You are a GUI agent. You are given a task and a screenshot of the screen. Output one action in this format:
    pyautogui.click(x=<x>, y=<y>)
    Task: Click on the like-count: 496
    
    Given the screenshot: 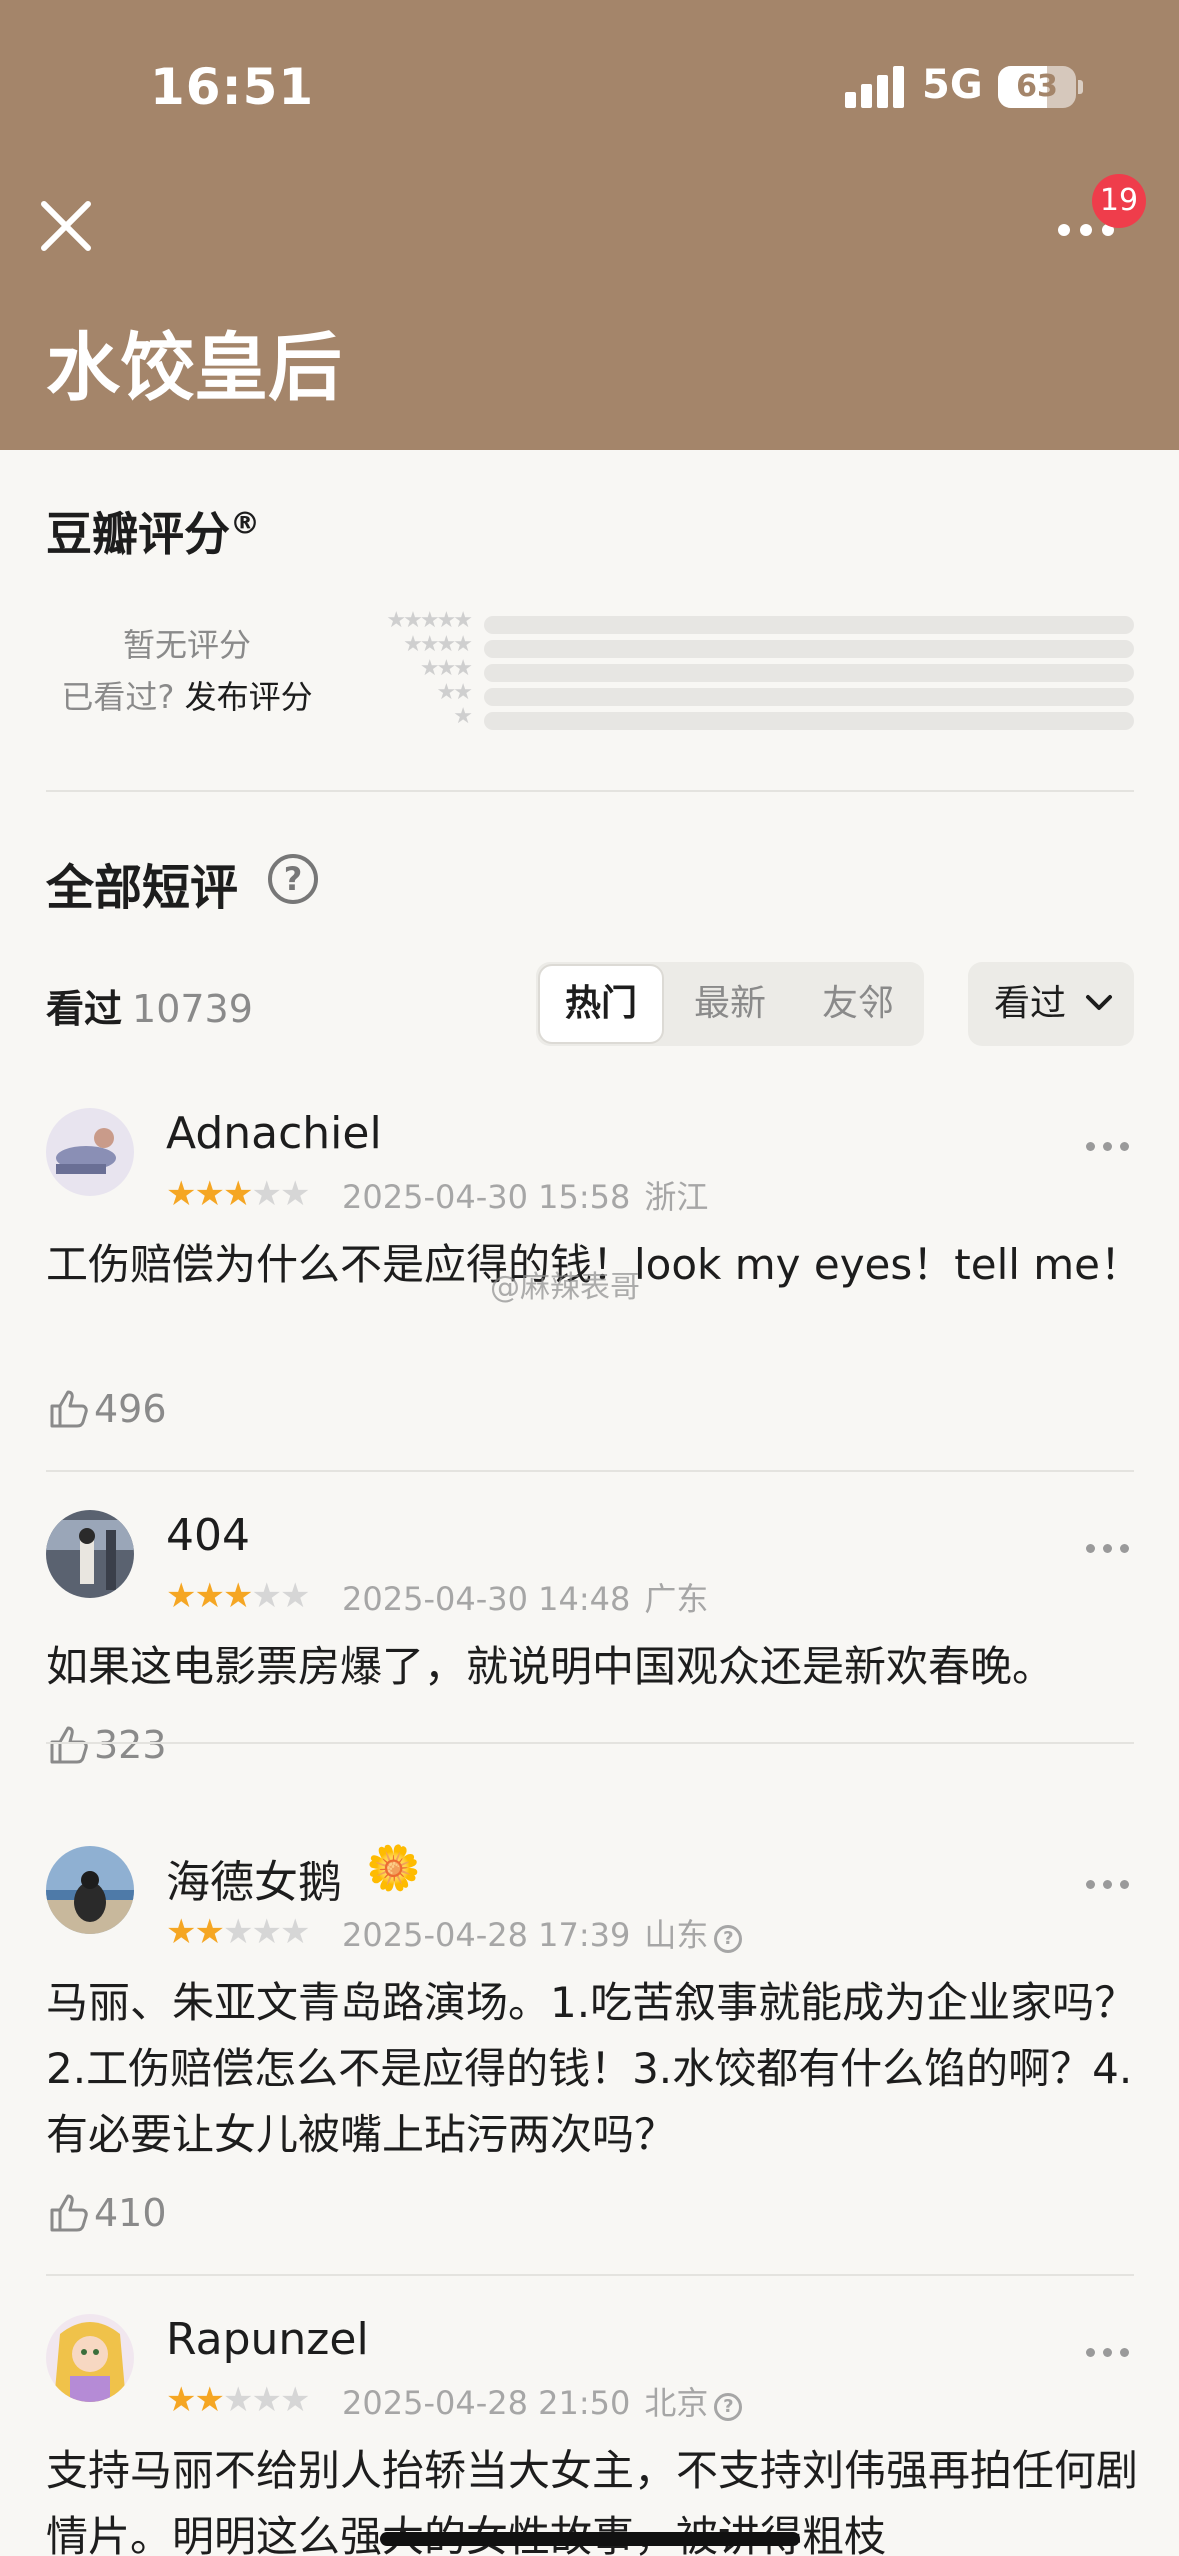 What is the action you would take?
    pyautogui.click(x=130, y=1409)
    